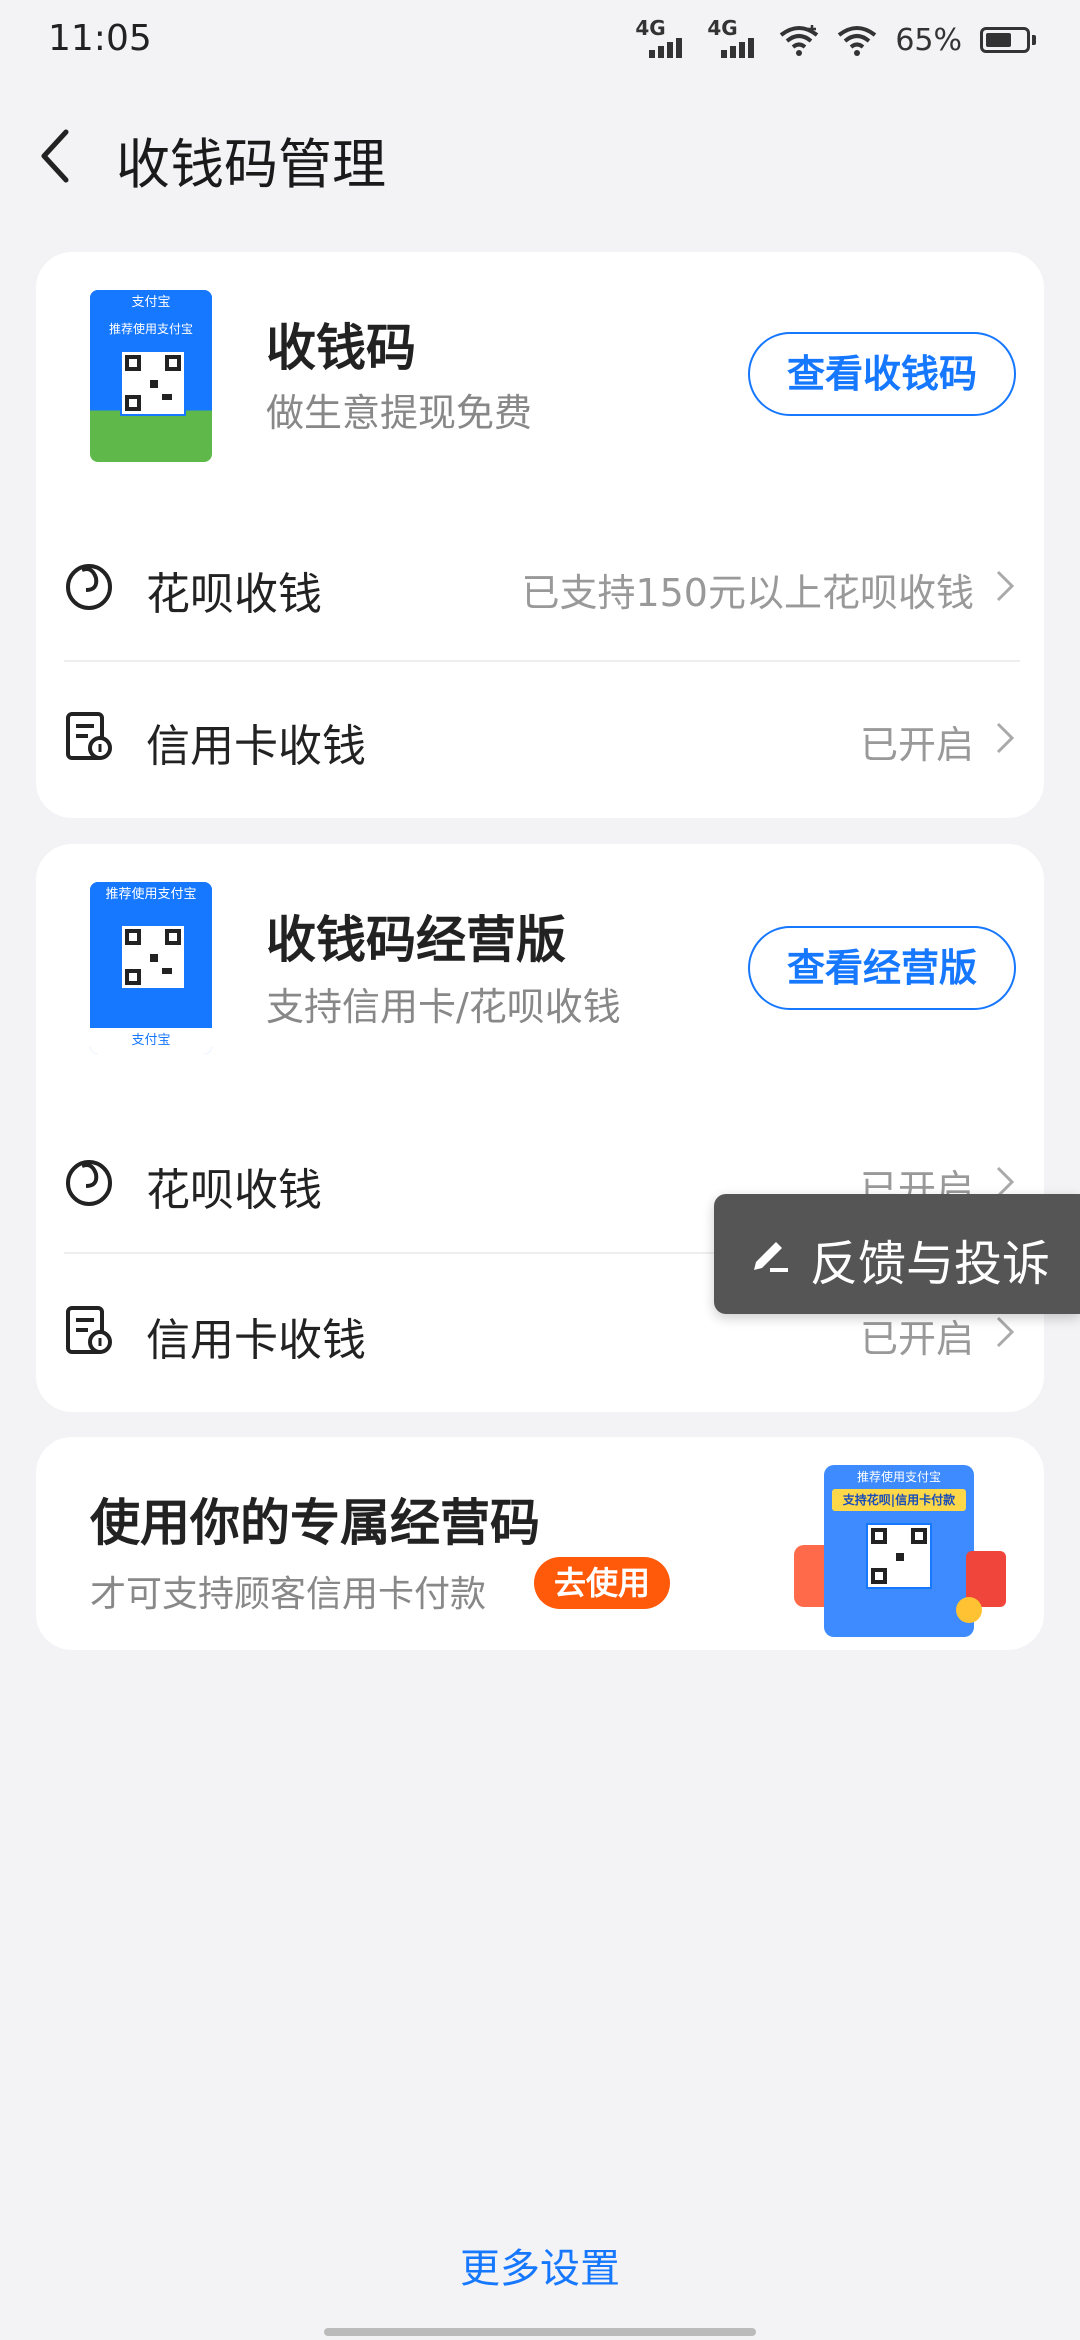 The width and height of the screenshot is (1080, 2340). What do you see at coordinates (540, 40) in the screenshot?
I see `status-bar: 11:05 4G 4G 65%` at bounding box center [540, 40].